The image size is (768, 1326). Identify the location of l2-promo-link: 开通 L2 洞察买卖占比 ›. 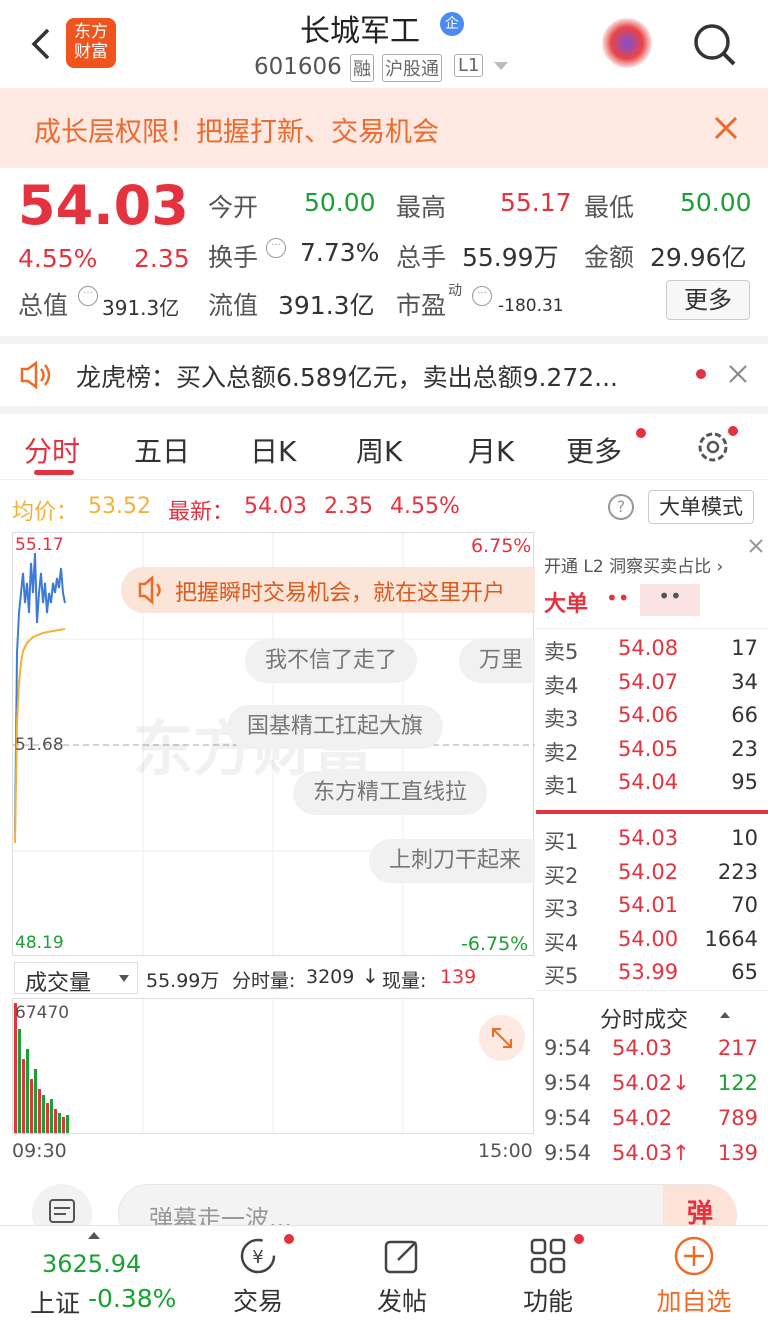
(633, 564).